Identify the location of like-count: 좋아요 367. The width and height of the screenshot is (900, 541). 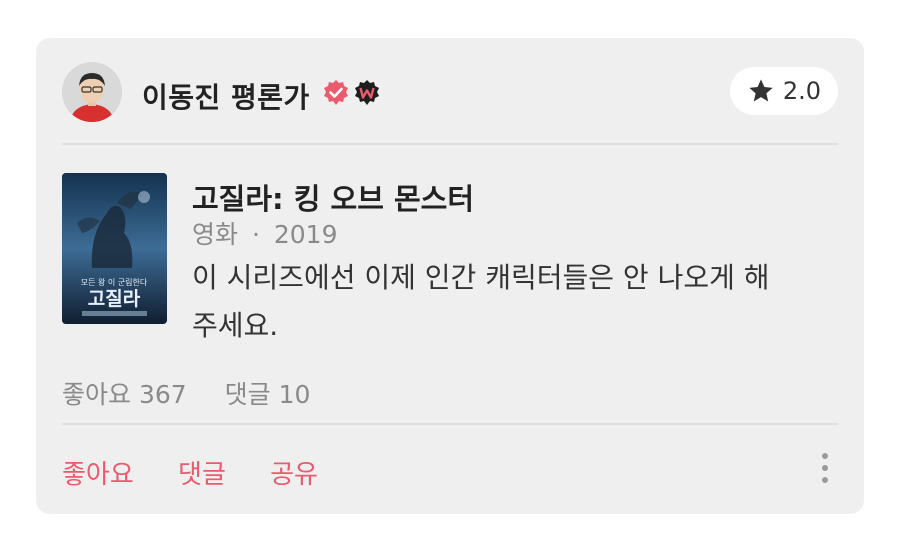
(124, 394).